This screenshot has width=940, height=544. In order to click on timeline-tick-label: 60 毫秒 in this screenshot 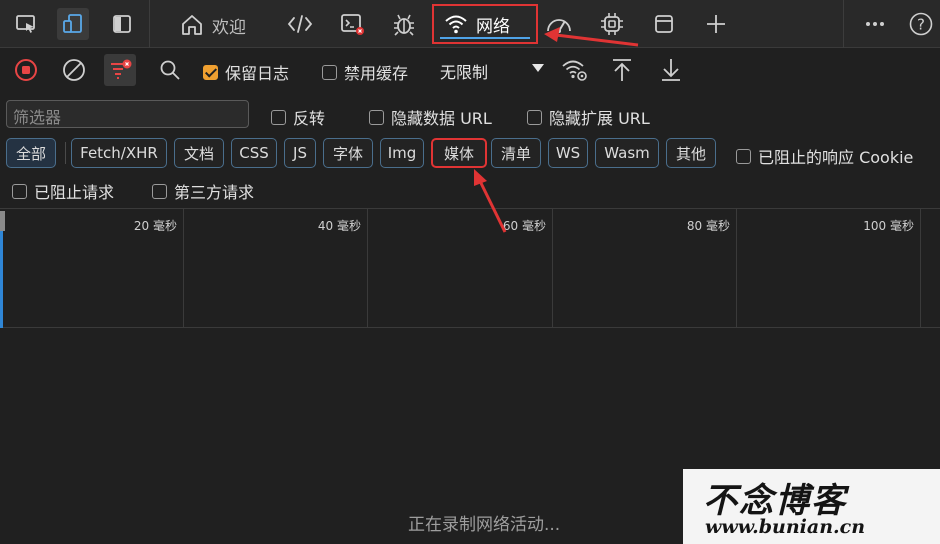, I will do `click(524, 226)`.